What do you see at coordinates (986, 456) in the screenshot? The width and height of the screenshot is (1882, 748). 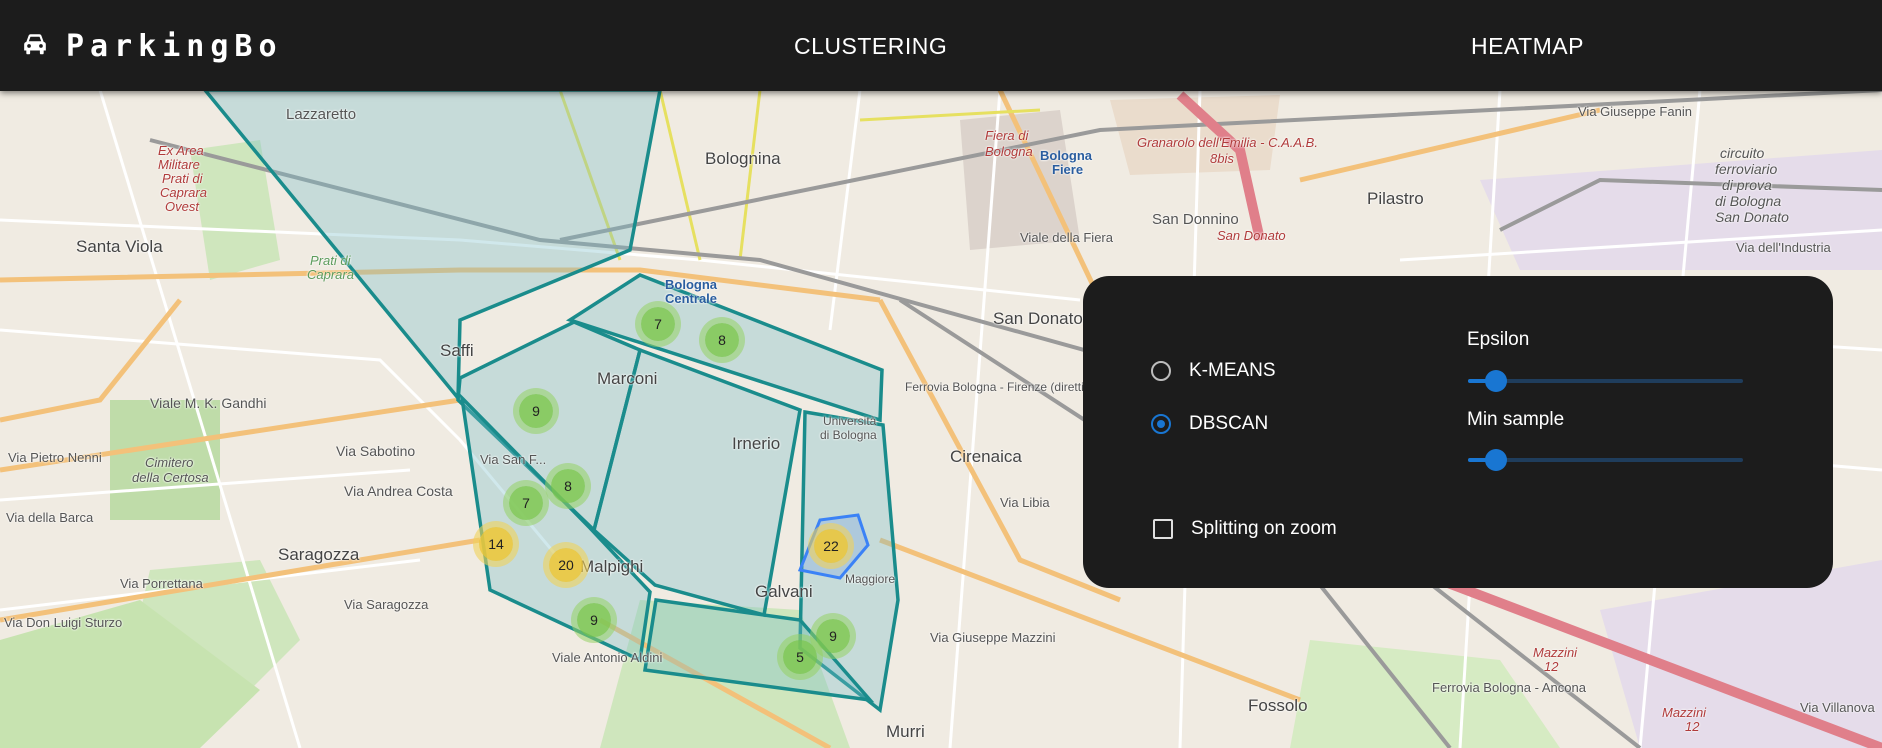 I see `map-label: Cirenaica` at bounding box center [986, 456].